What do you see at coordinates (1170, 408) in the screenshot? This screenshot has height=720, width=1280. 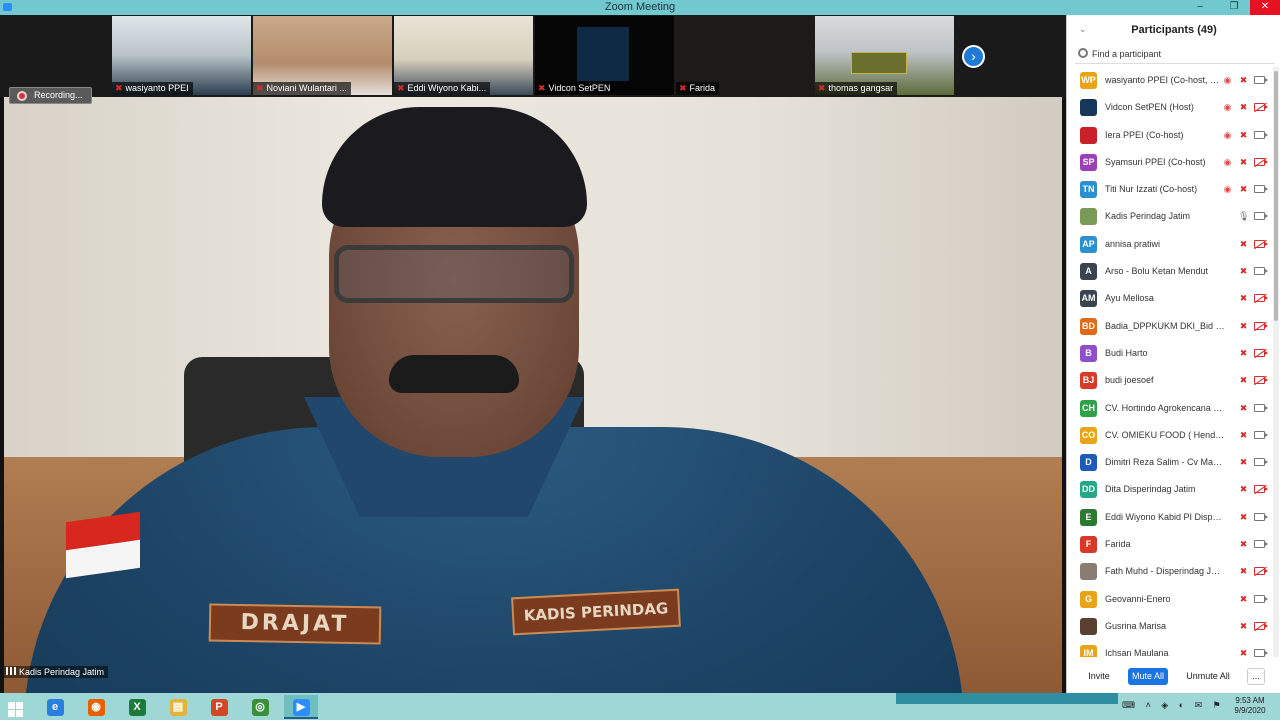 I see `participant-row: CH CV. Hortindo Agrokencana Food ✖` at bounding box center [1170, 408].